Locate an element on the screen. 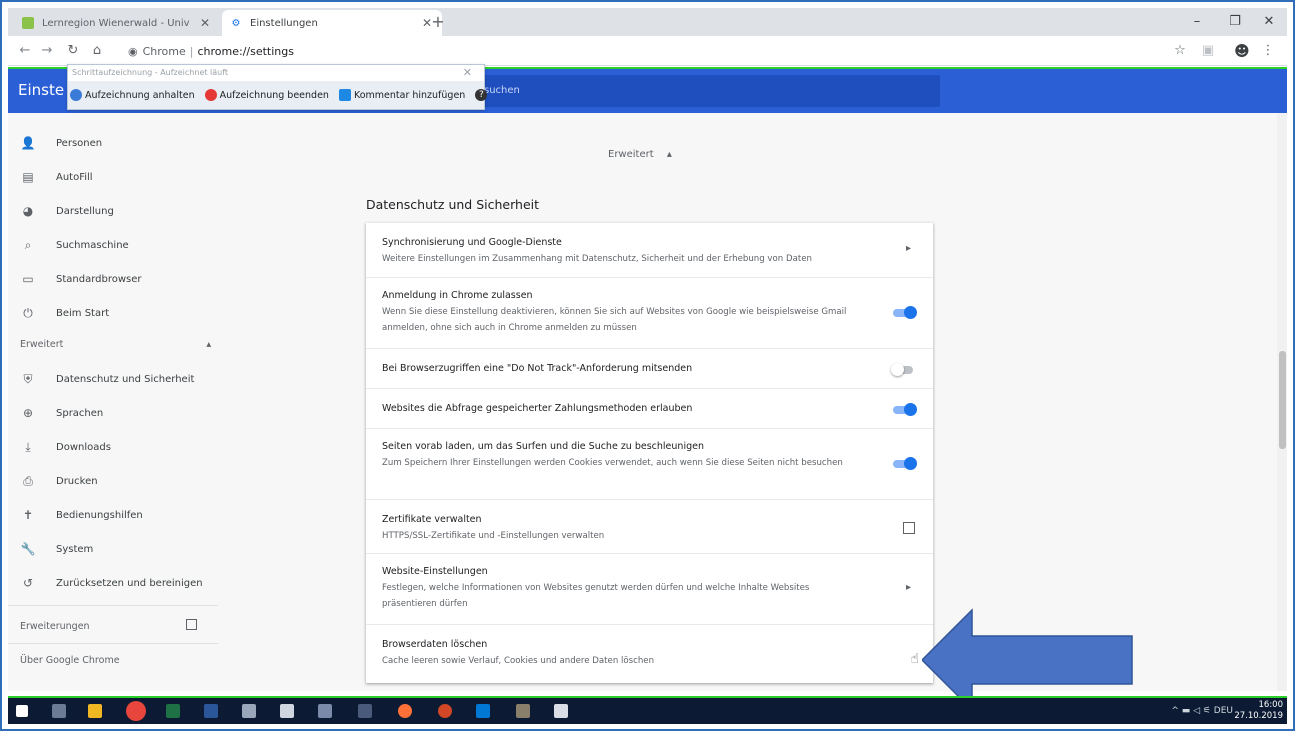 The height and width of the screenshot is (731, 1295). preload-toggle is located at coordinates (904, 463).